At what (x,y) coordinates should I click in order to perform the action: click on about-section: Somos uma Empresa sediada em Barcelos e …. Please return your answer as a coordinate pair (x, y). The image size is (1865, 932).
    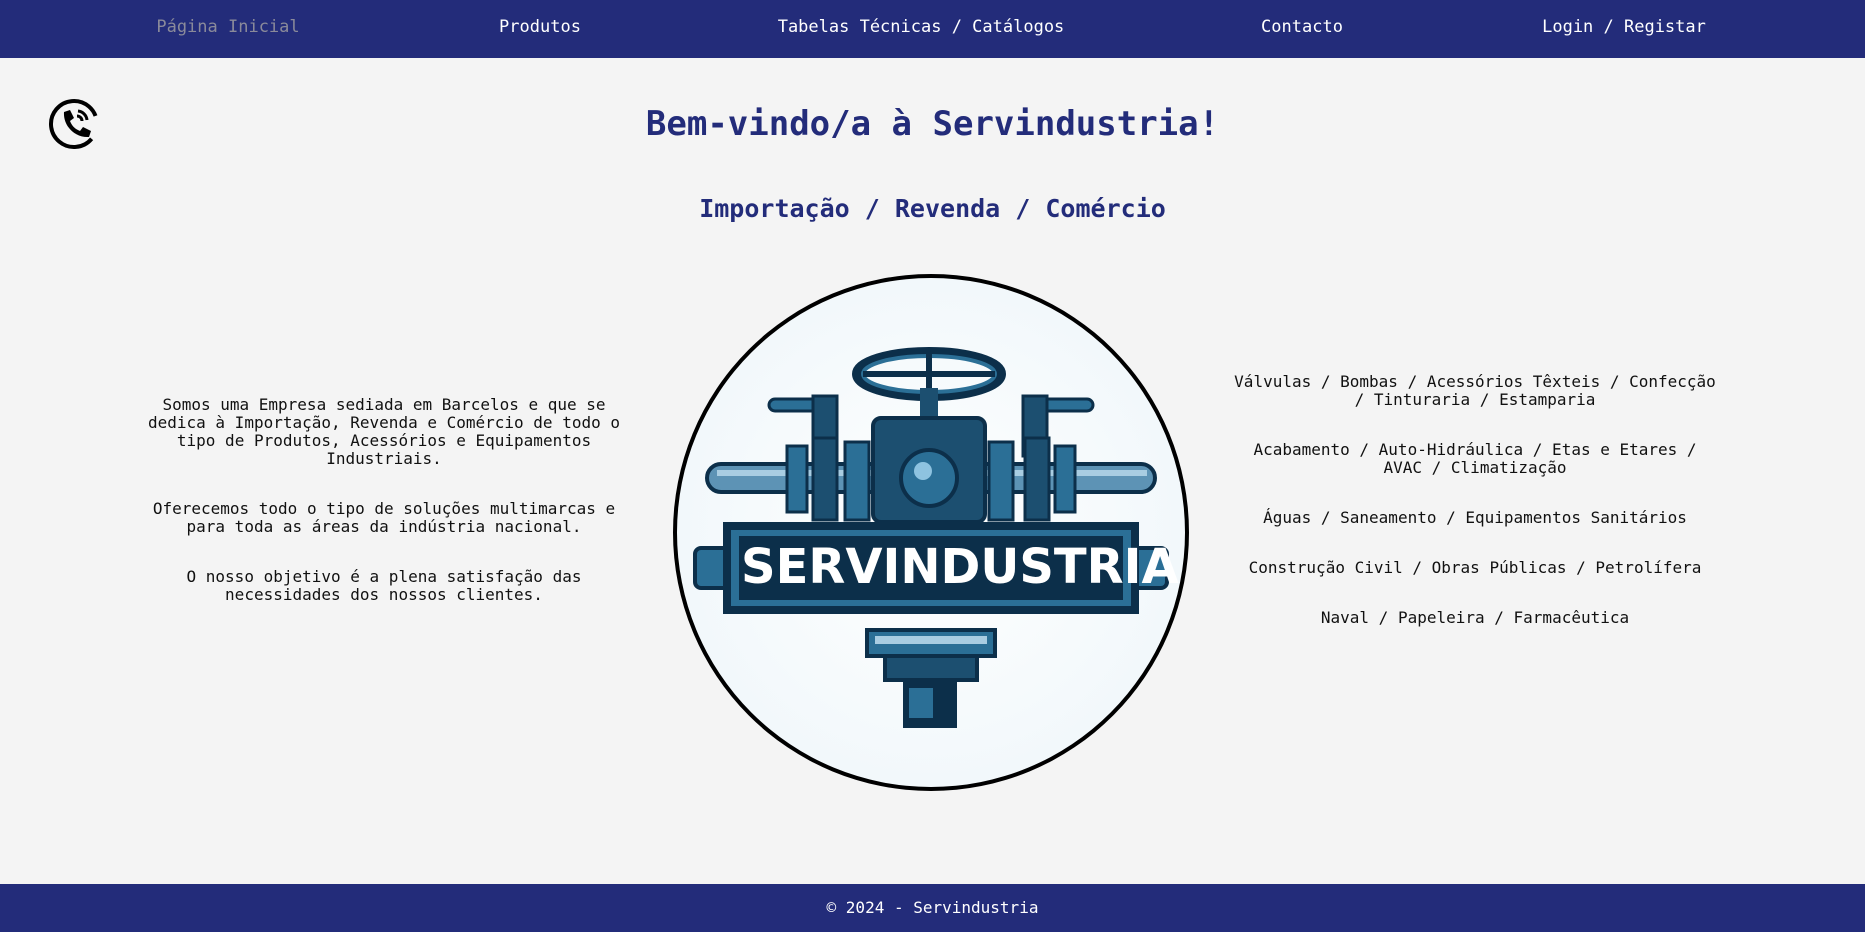
    Looking at the image, I should click on (384, 516).